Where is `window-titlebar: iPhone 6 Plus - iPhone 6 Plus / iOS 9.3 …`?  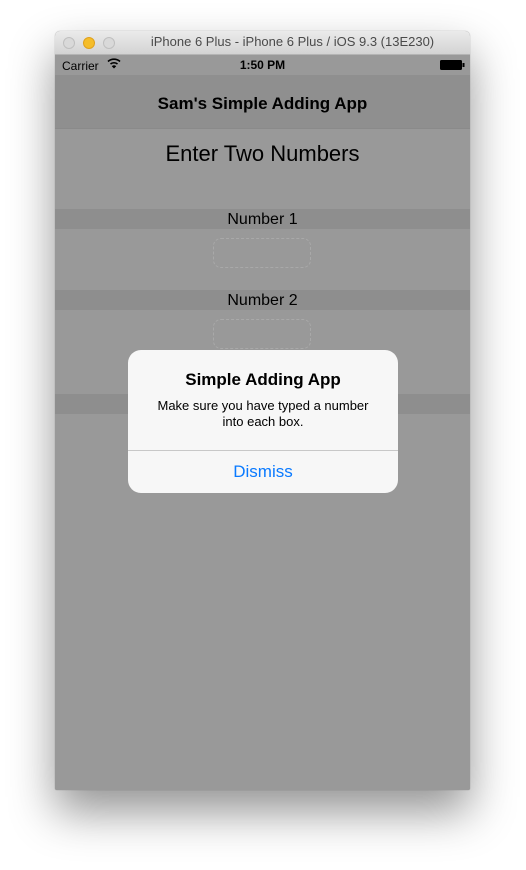
window-titlebar: iPhone 6 Plus - iPhone 6 Plus / iOS 9.3 … is located at coordinates (262, 43).